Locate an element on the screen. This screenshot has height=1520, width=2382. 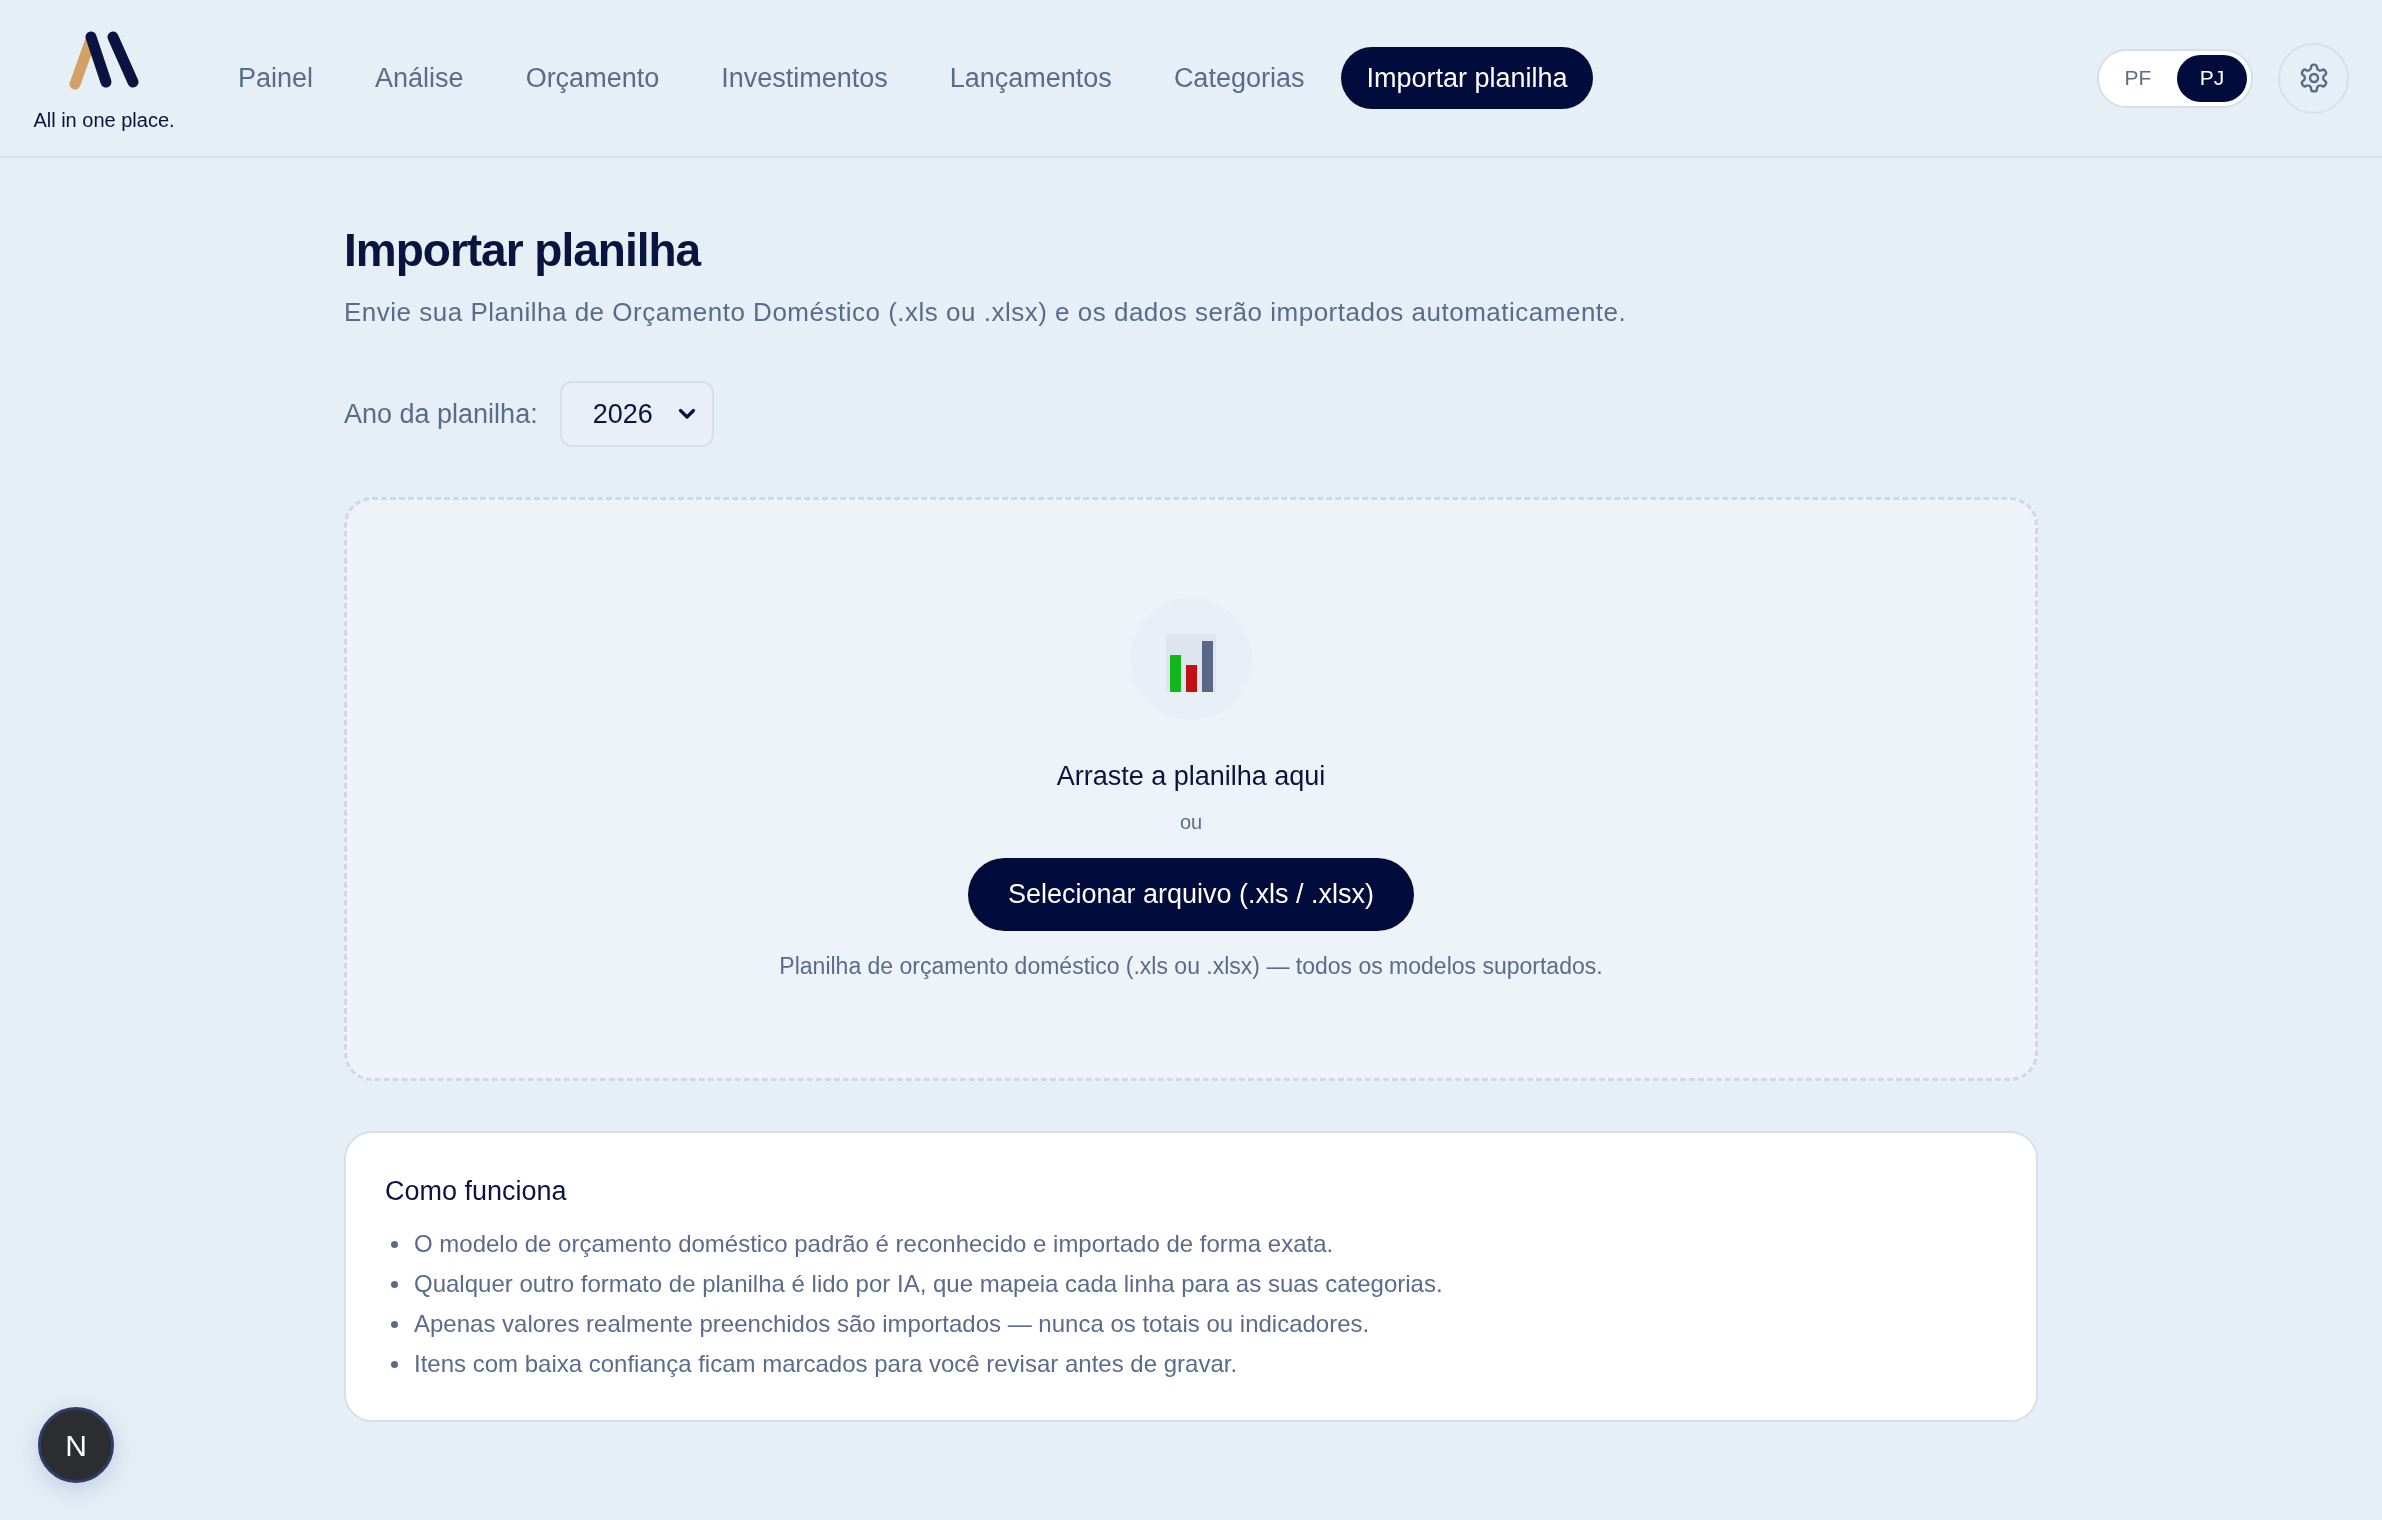
brand-tagline: All in one place. is located at coordinates (104, 120).